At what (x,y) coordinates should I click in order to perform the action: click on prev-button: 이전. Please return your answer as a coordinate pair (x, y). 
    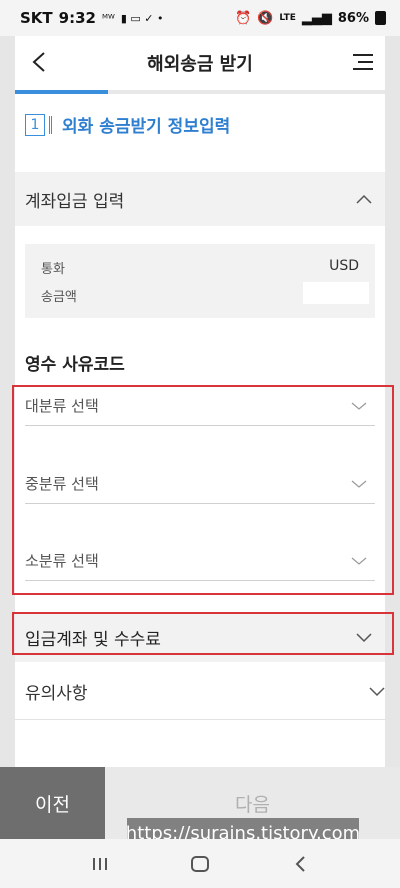
    Looking at the image, I should click on (52, 803).